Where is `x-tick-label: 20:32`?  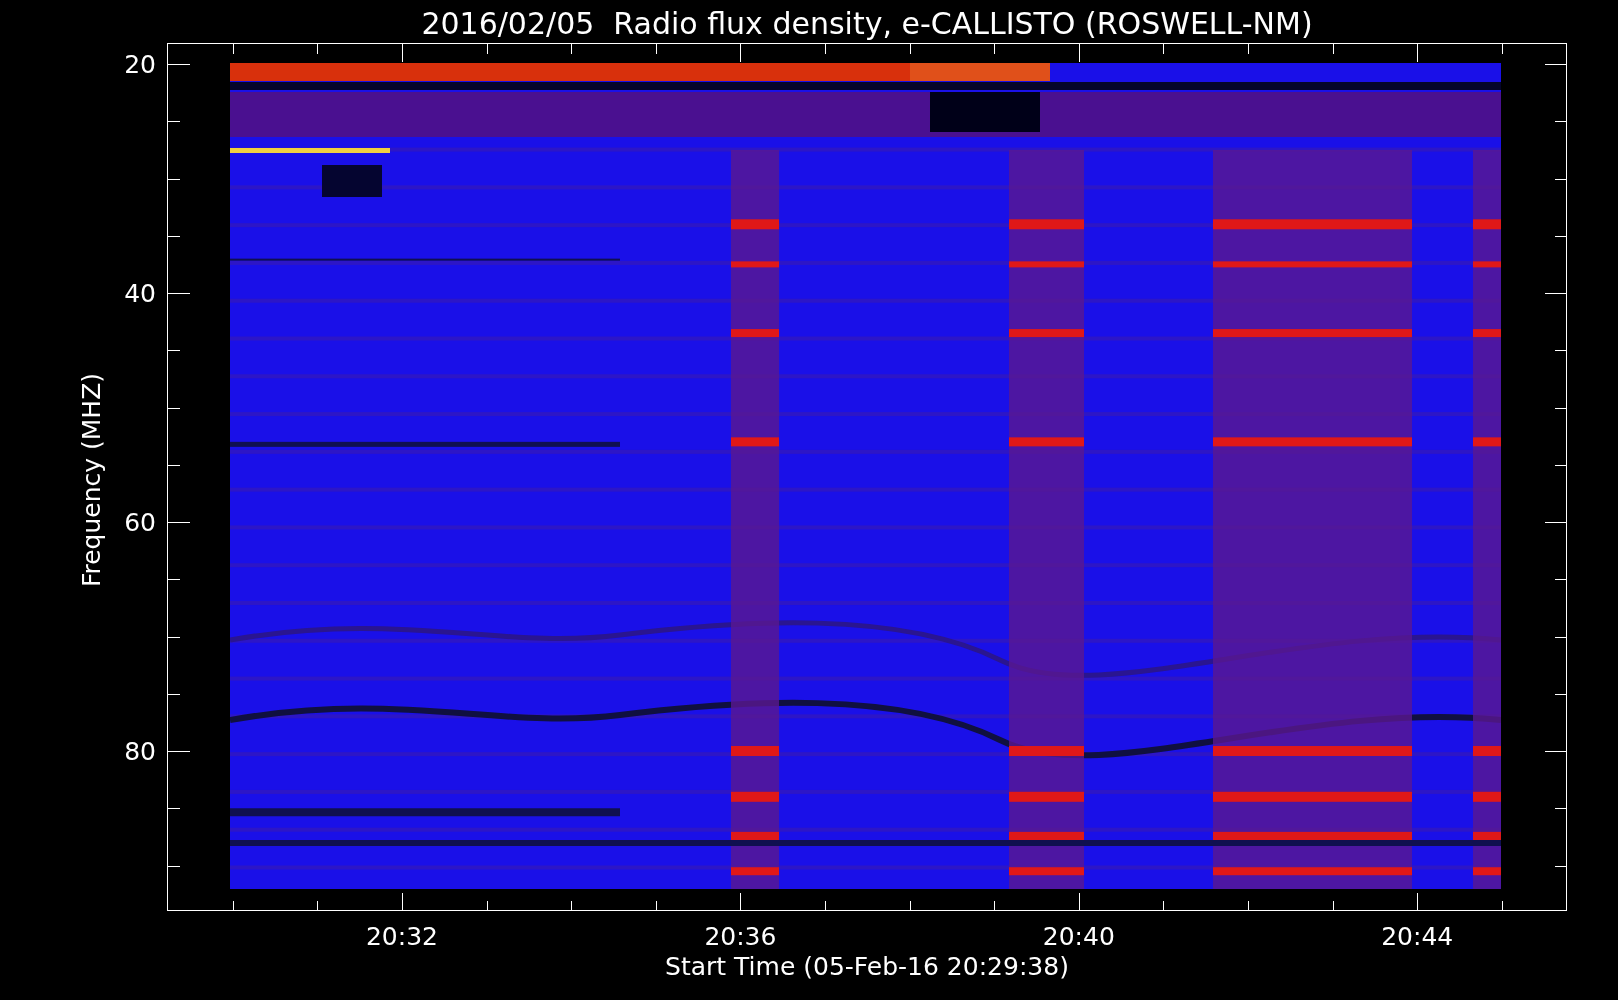 x-tick-label: 20:32 is located at coordinates (402, 936).